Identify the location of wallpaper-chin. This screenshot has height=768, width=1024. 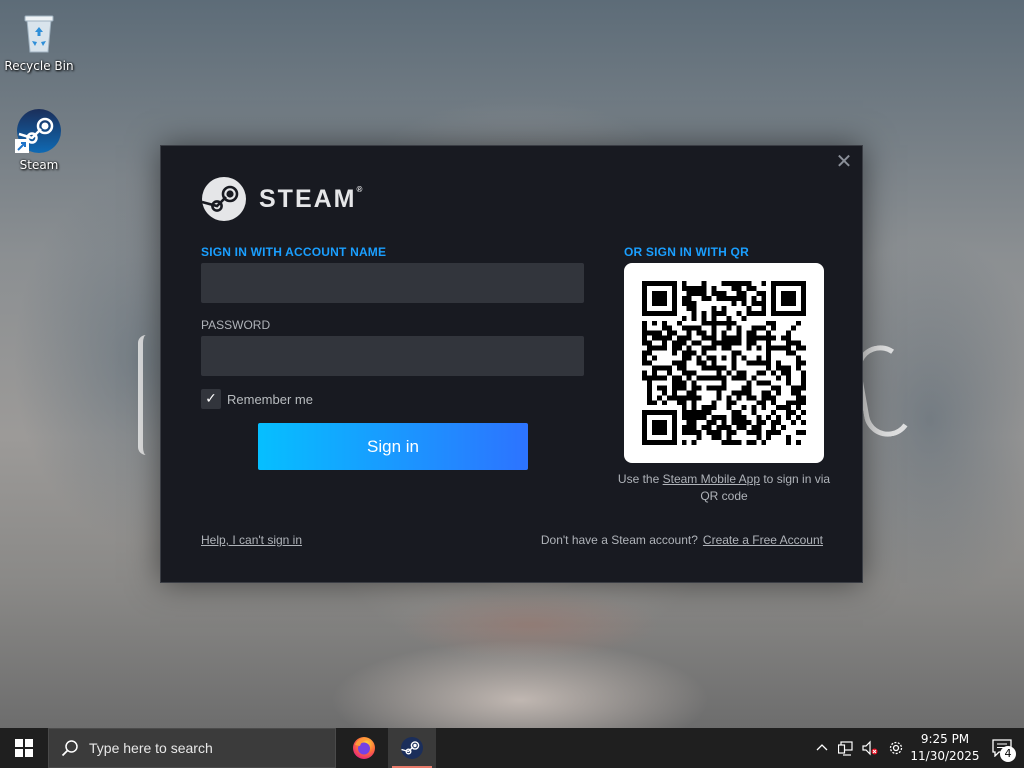
(520, 684).